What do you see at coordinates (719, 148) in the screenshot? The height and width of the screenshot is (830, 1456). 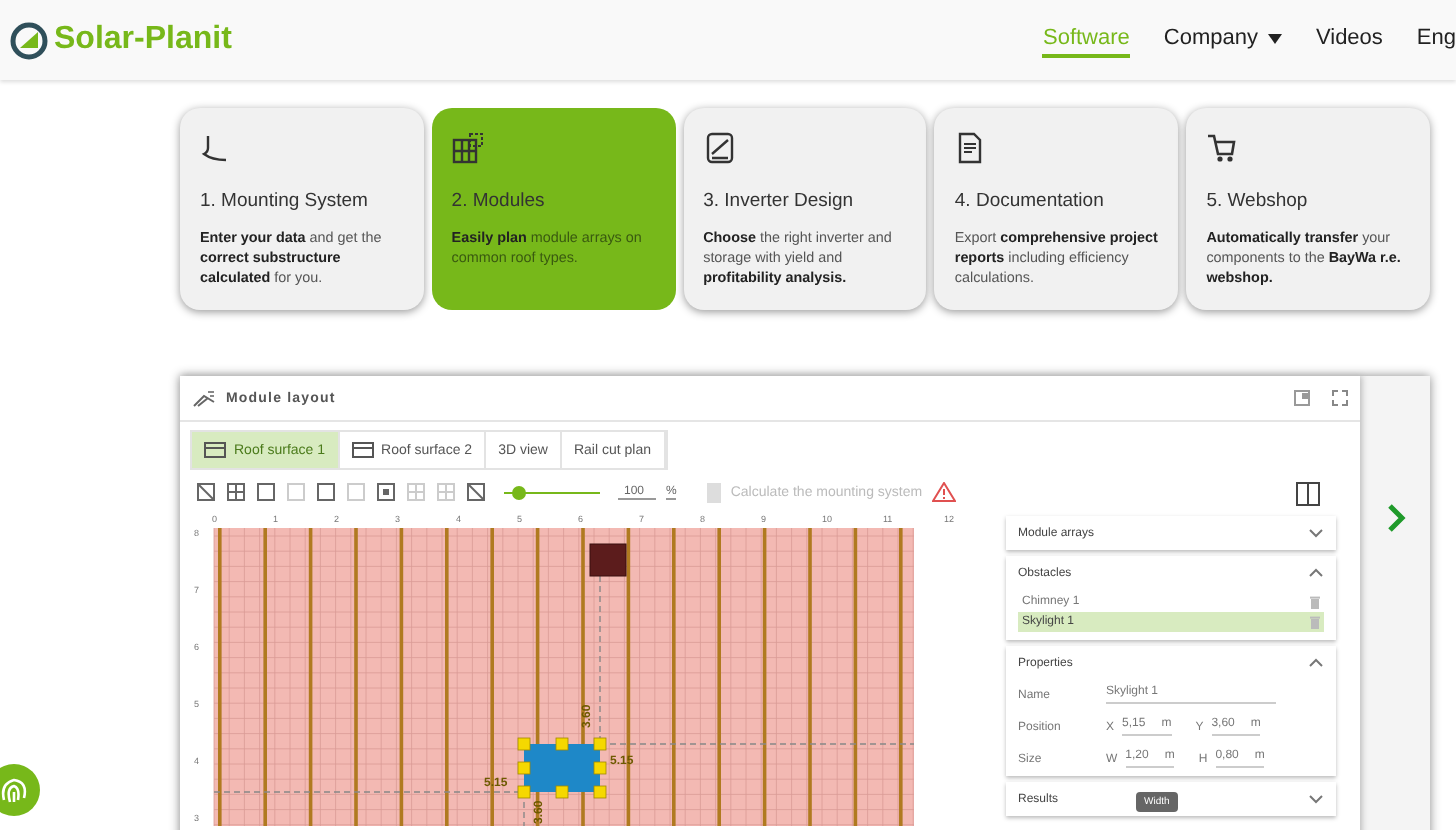 I see `inverter-icon` at bounding box center [719, 148].